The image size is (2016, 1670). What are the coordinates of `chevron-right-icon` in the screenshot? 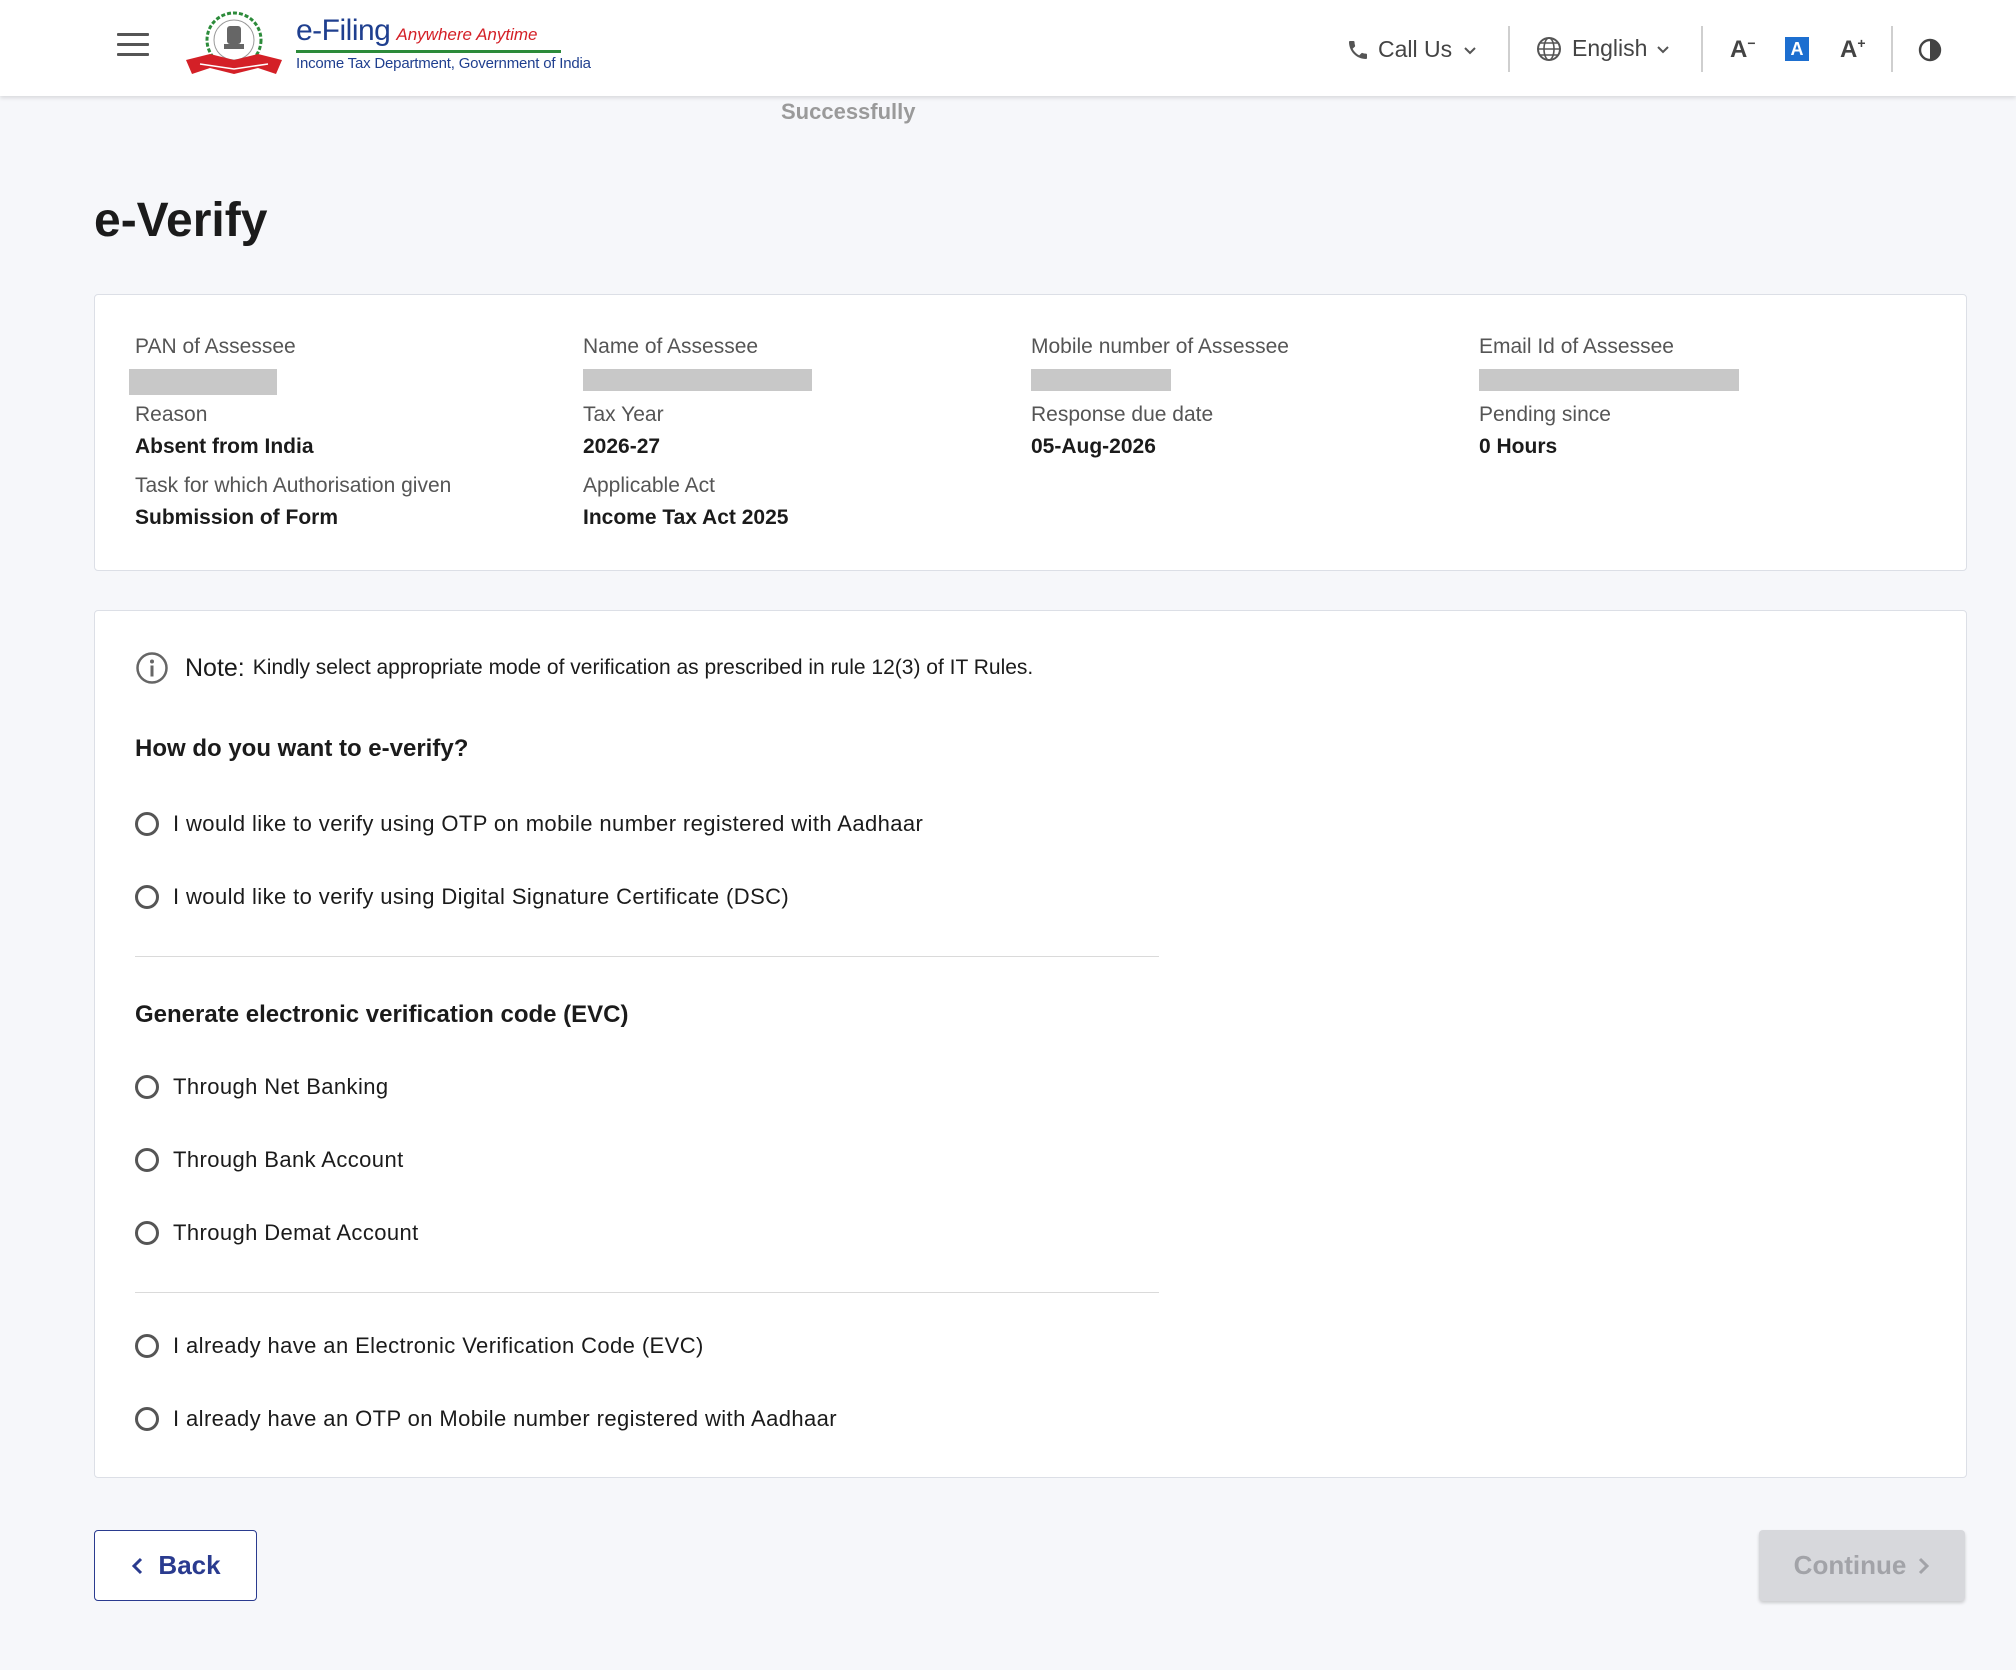 It's located at (1924, 1565).